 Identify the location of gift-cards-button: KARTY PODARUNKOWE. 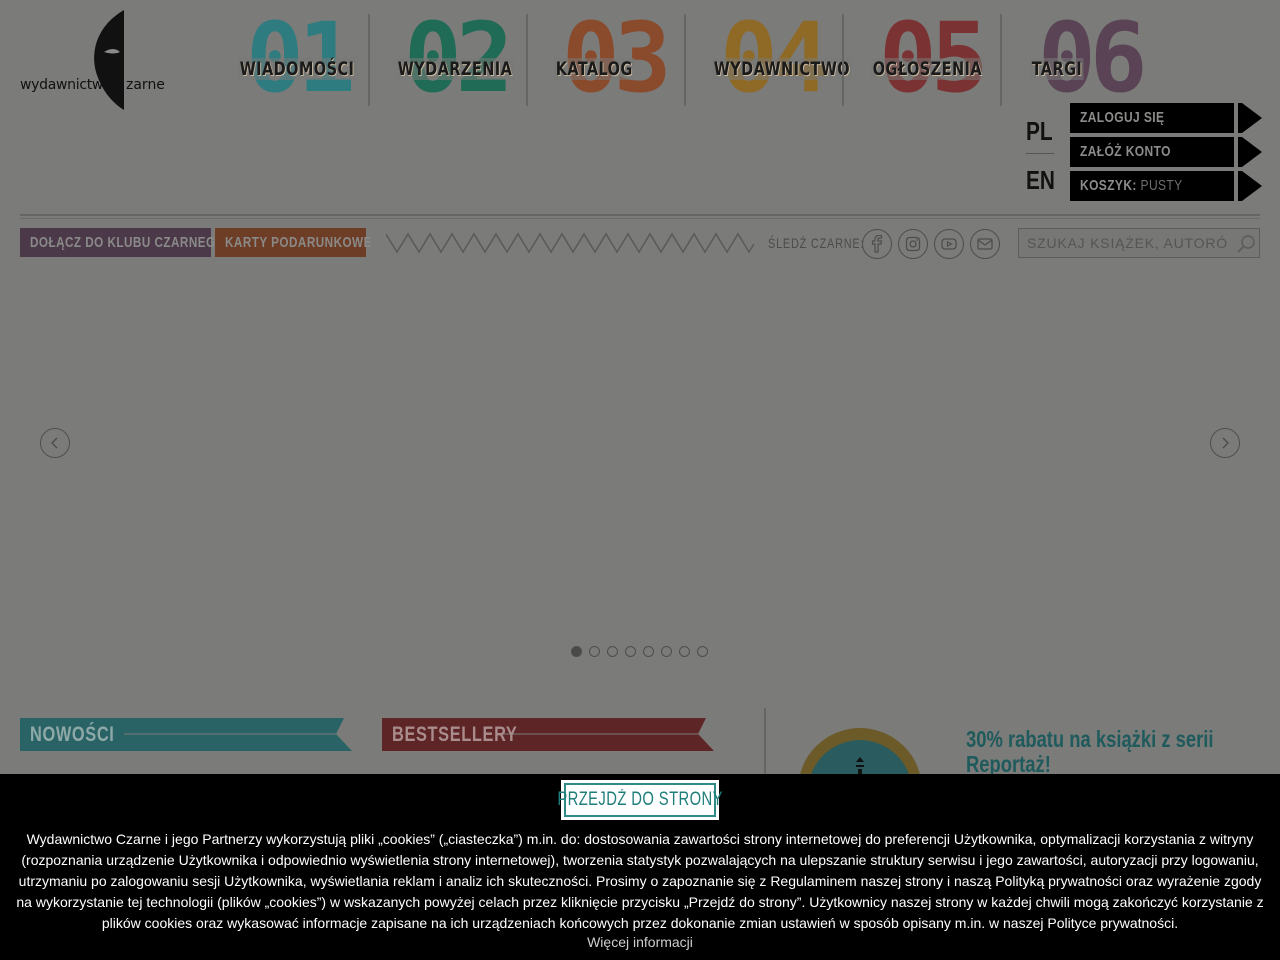
(293, 242).